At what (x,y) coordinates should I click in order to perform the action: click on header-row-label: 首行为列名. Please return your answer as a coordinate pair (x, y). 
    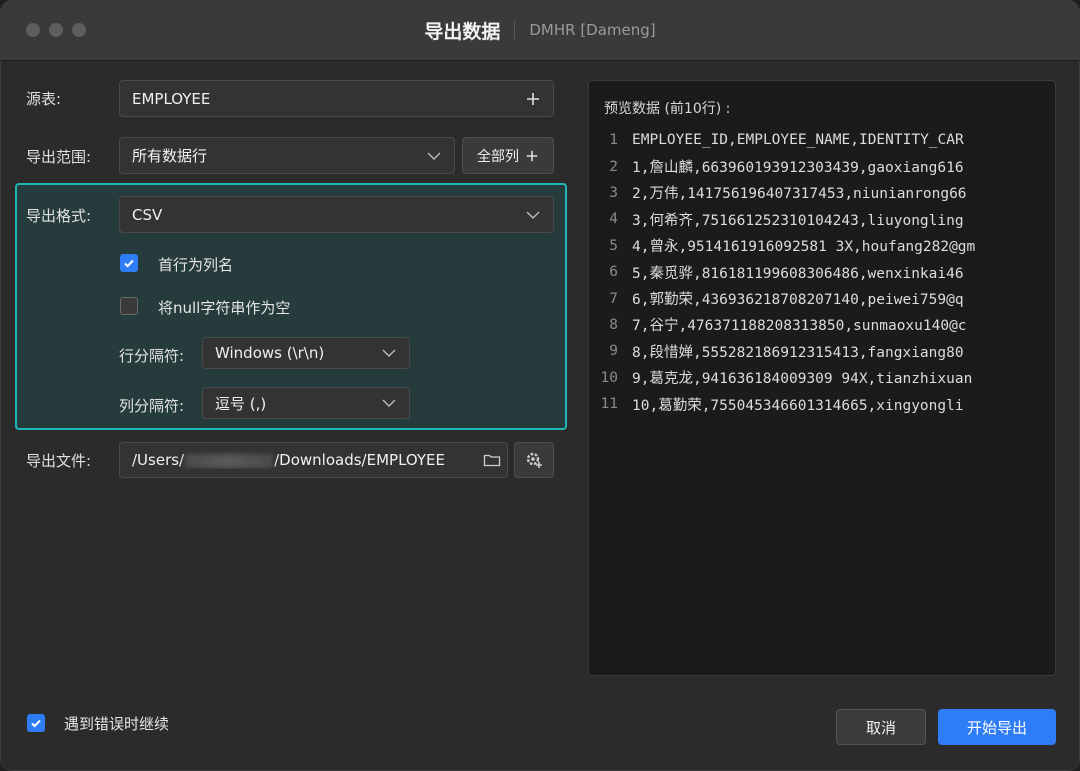
    Looking at the image, I should click on (196, 265).